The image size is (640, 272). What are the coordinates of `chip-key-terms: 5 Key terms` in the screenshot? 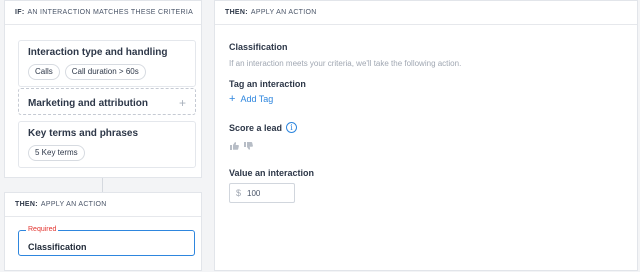 It's located at (56, 153).